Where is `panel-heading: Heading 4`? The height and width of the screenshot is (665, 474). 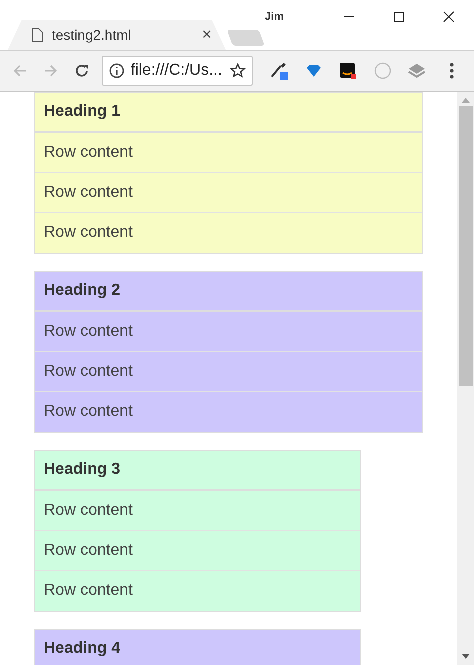 panel-heading: Heading 4 is located at coordinates (197, 647).